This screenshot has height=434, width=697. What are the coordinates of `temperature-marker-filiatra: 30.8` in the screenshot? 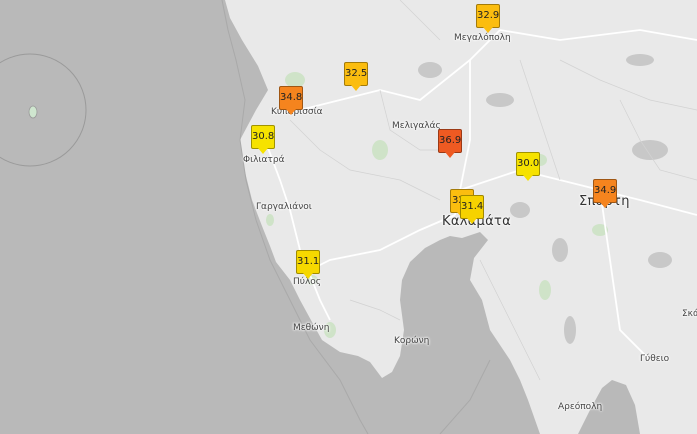 It's located at (263, 139).